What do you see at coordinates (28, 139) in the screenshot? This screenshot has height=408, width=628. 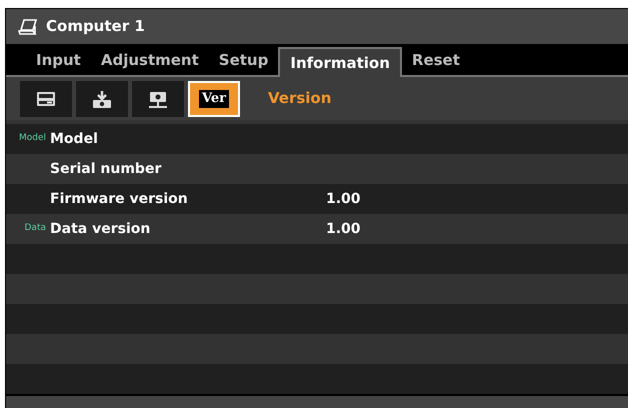 I see `row-tag: Model` at bounding box center [28, 139].